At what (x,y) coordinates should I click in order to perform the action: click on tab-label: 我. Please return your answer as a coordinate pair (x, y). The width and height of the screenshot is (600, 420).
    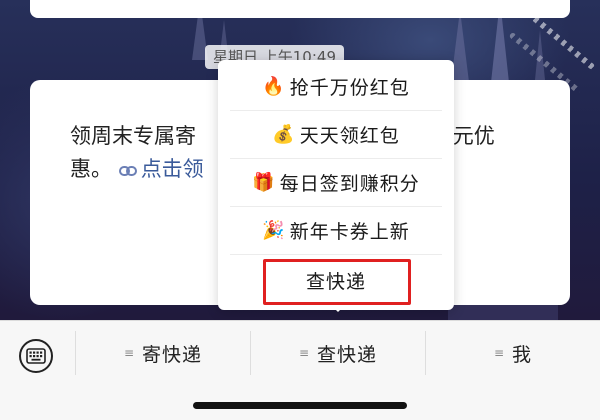
    Looking at the image, I should click on (522, 354).